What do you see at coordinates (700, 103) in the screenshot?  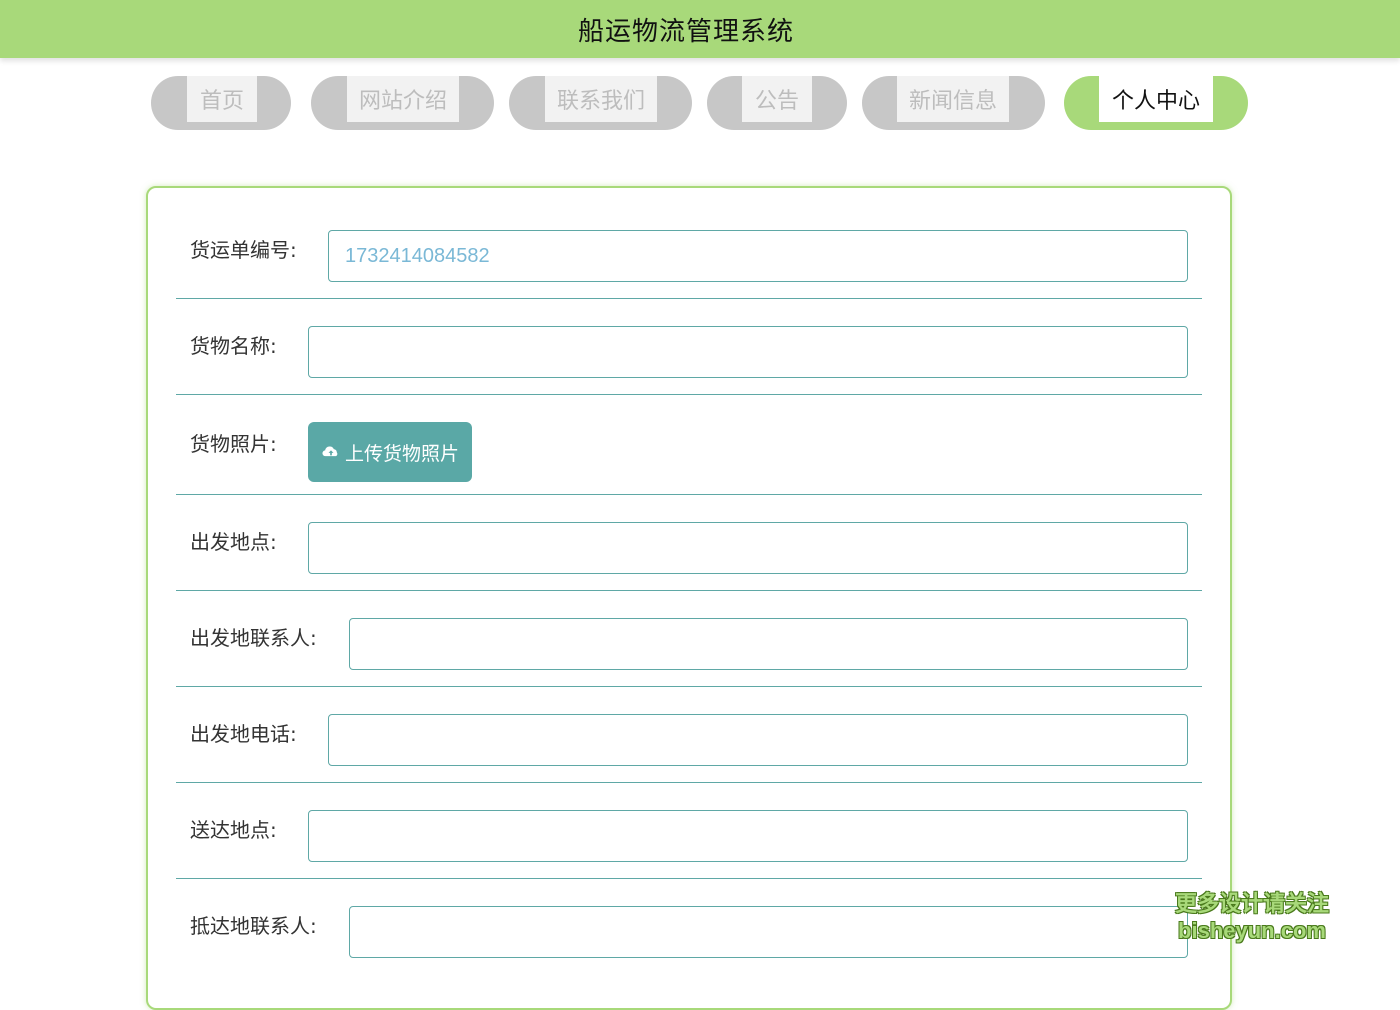 I see `main-nav: 首页 网站介绍 联系我们 公告 新闻信息 个人中心` at bounding box center [700, 103].